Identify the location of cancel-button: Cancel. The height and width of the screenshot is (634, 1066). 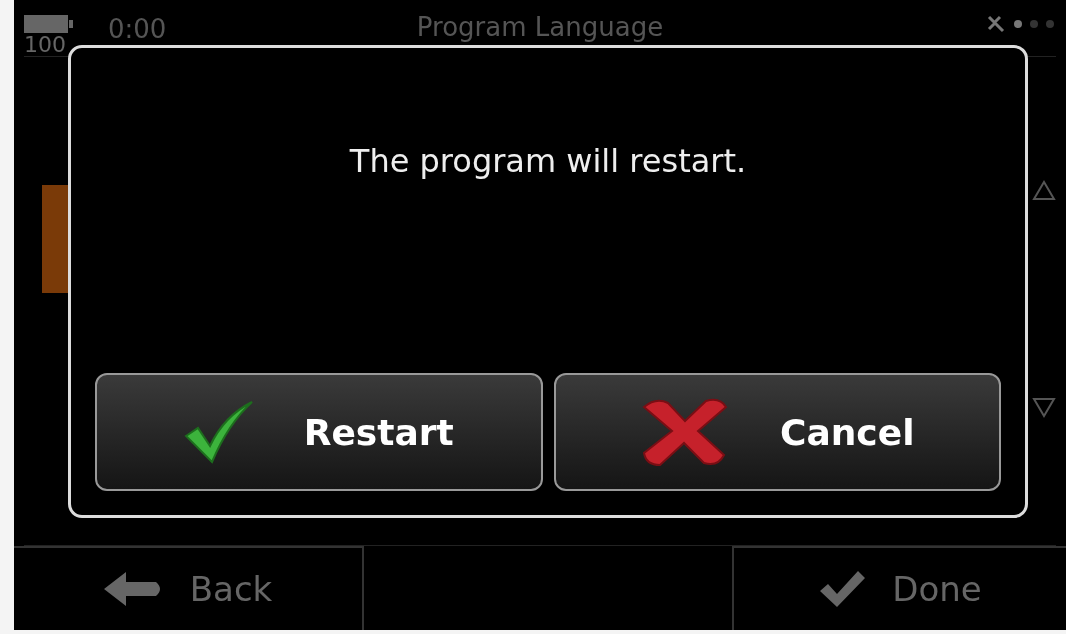
(777, 432).